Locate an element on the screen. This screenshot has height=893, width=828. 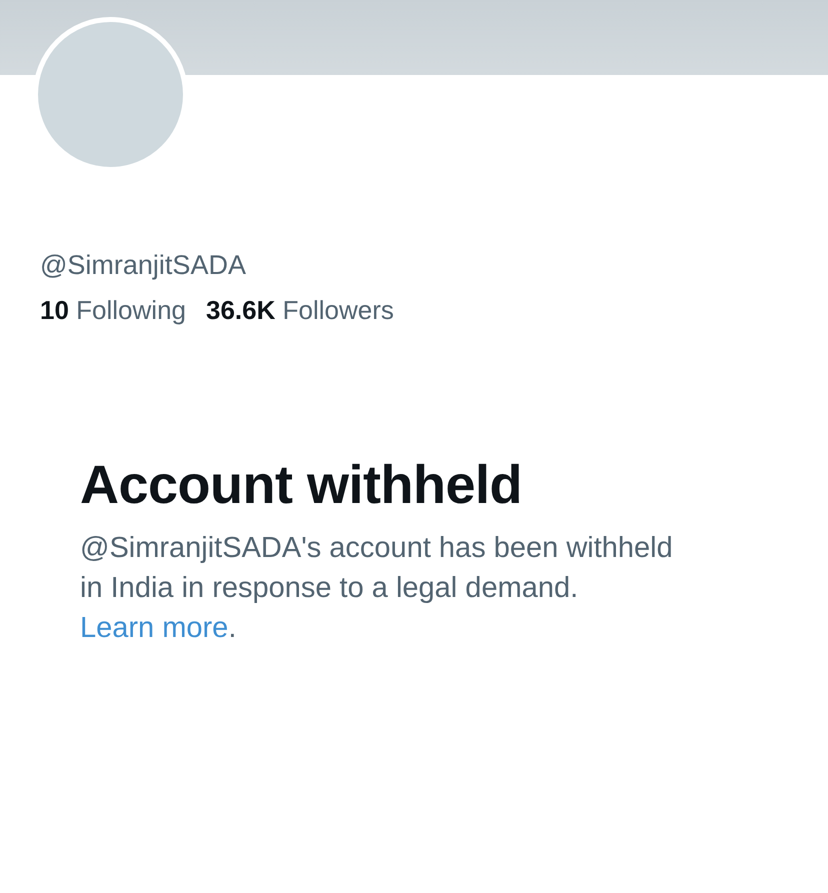
stat-link: 36.6K Followers is located at coordinates (300, 310).